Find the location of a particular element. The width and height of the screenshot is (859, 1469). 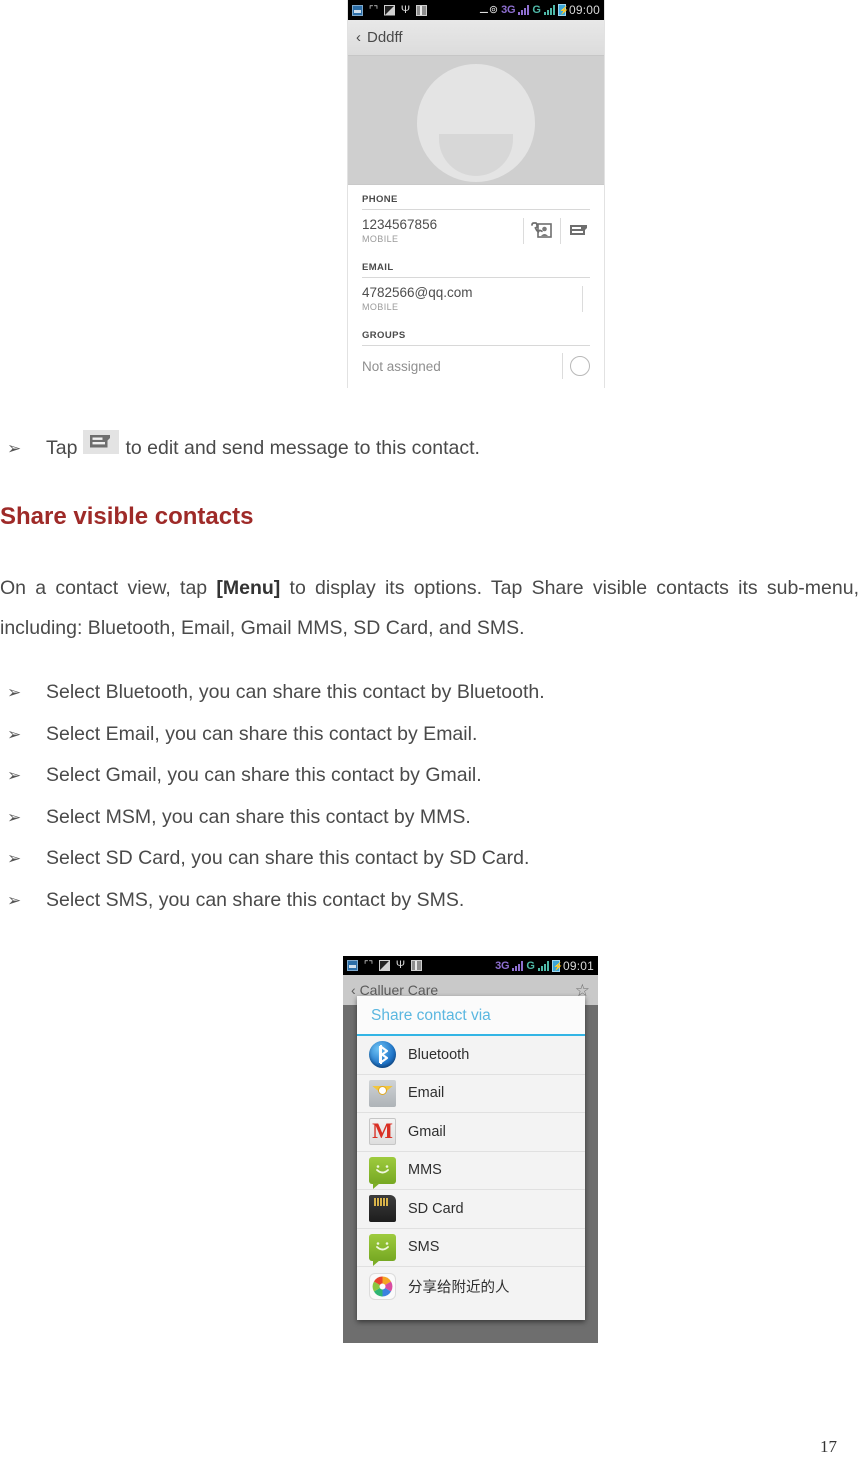

share-dialog: Share contact via Bluetooth Email Gmail is located at coordinates (471, 1158).